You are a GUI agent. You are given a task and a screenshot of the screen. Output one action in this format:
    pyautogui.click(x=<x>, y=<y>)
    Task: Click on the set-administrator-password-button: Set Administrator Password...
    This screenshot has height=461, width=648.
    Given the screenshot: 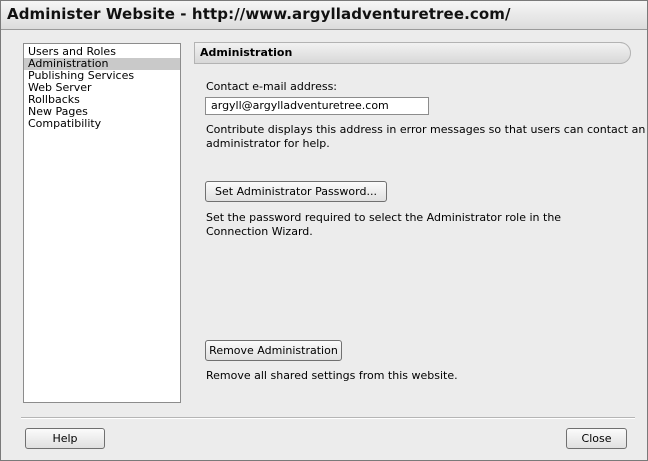 What is the action you would take?
    pyautogui.click(x=296, y=191)
    